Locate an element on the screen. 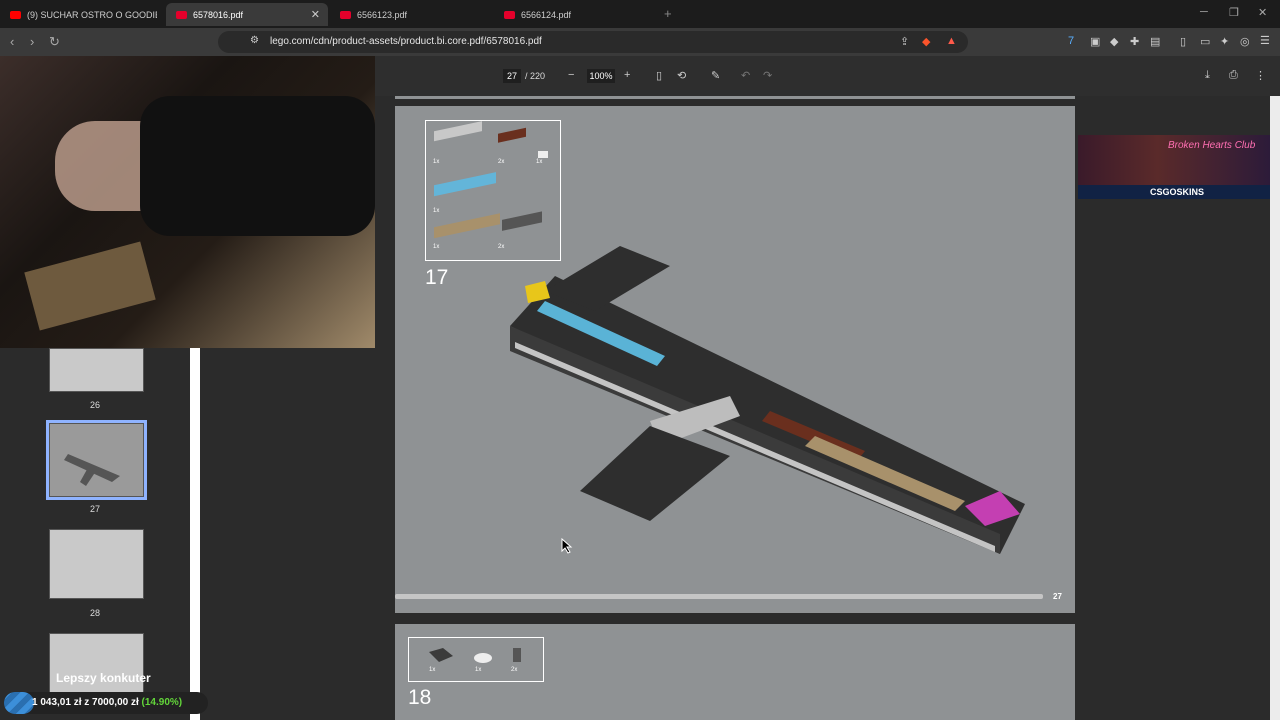 The height and width of the screenshot is (720, 1280). donation-amount: 1 043,01 zł is located at coordinates (57, 702).